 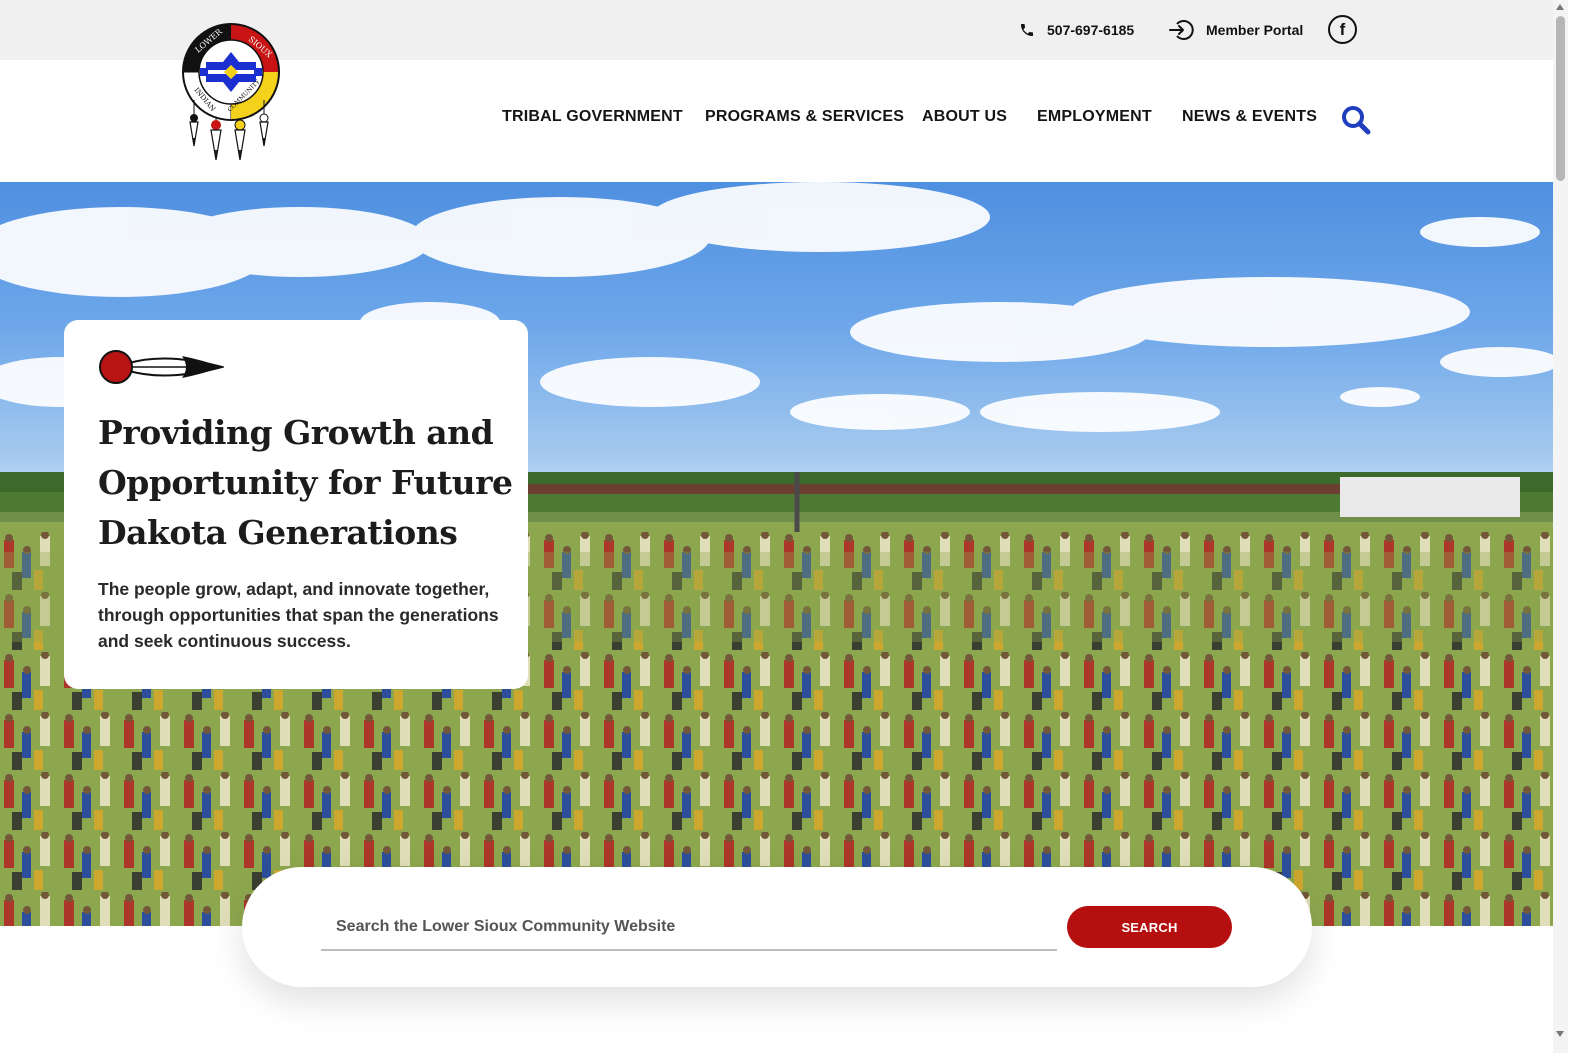 What do you see at coordinates (1249, 120) in the screenshot?
I see `nav-news-events: NEWS & EVENTS` at bounding box center [1249, 120].